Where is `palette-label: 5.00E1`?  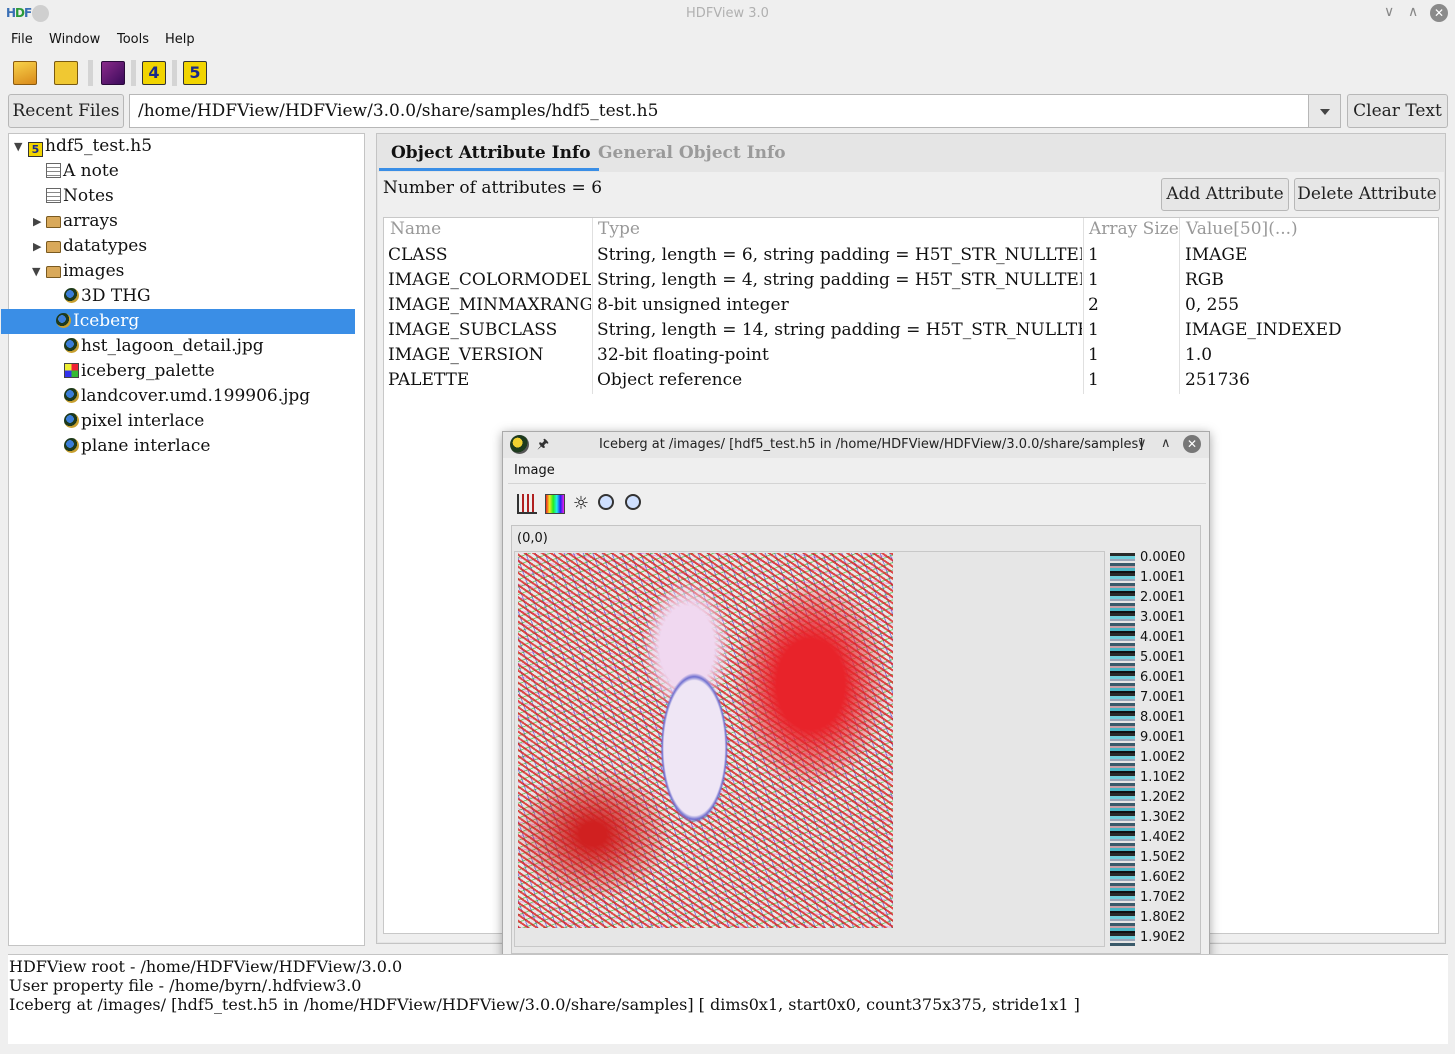
palette-label: 5.00E1 is located at coordinates (1163, 657).